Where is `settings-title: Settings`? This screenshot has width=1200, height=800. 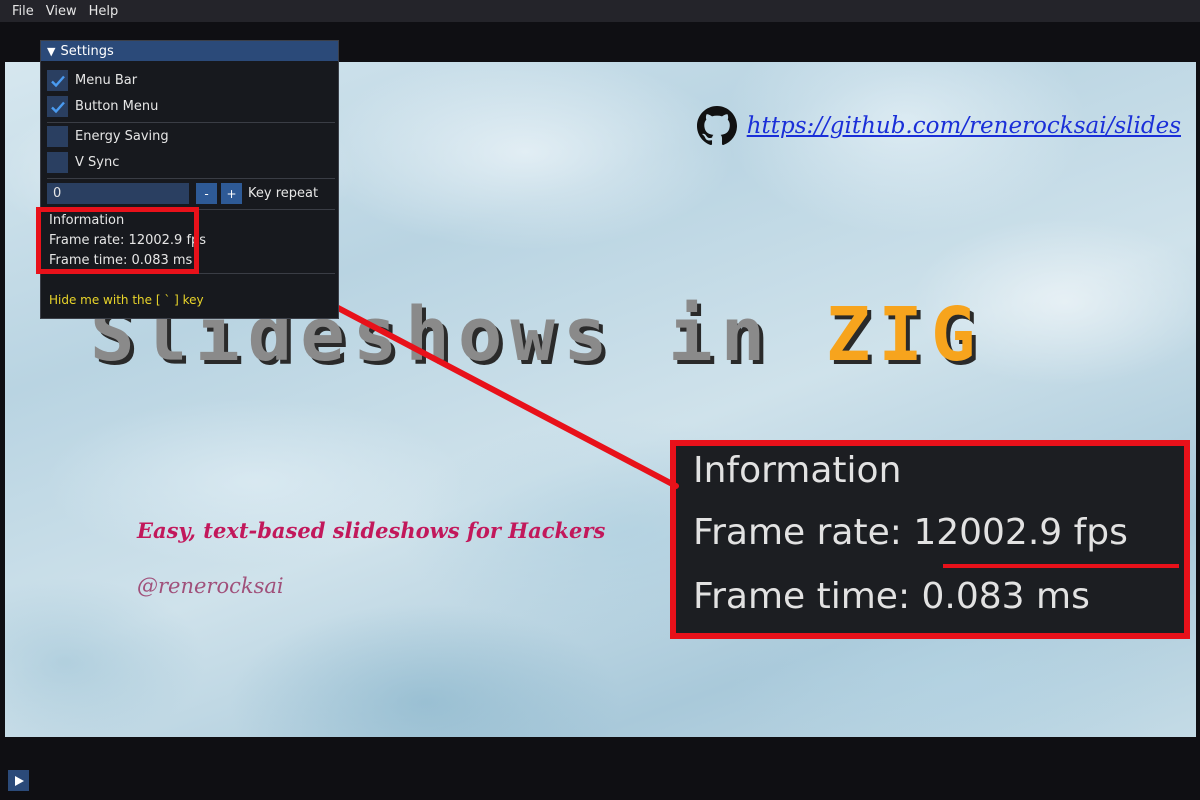 settings-title: Settings is located at coordinates (87, 51).